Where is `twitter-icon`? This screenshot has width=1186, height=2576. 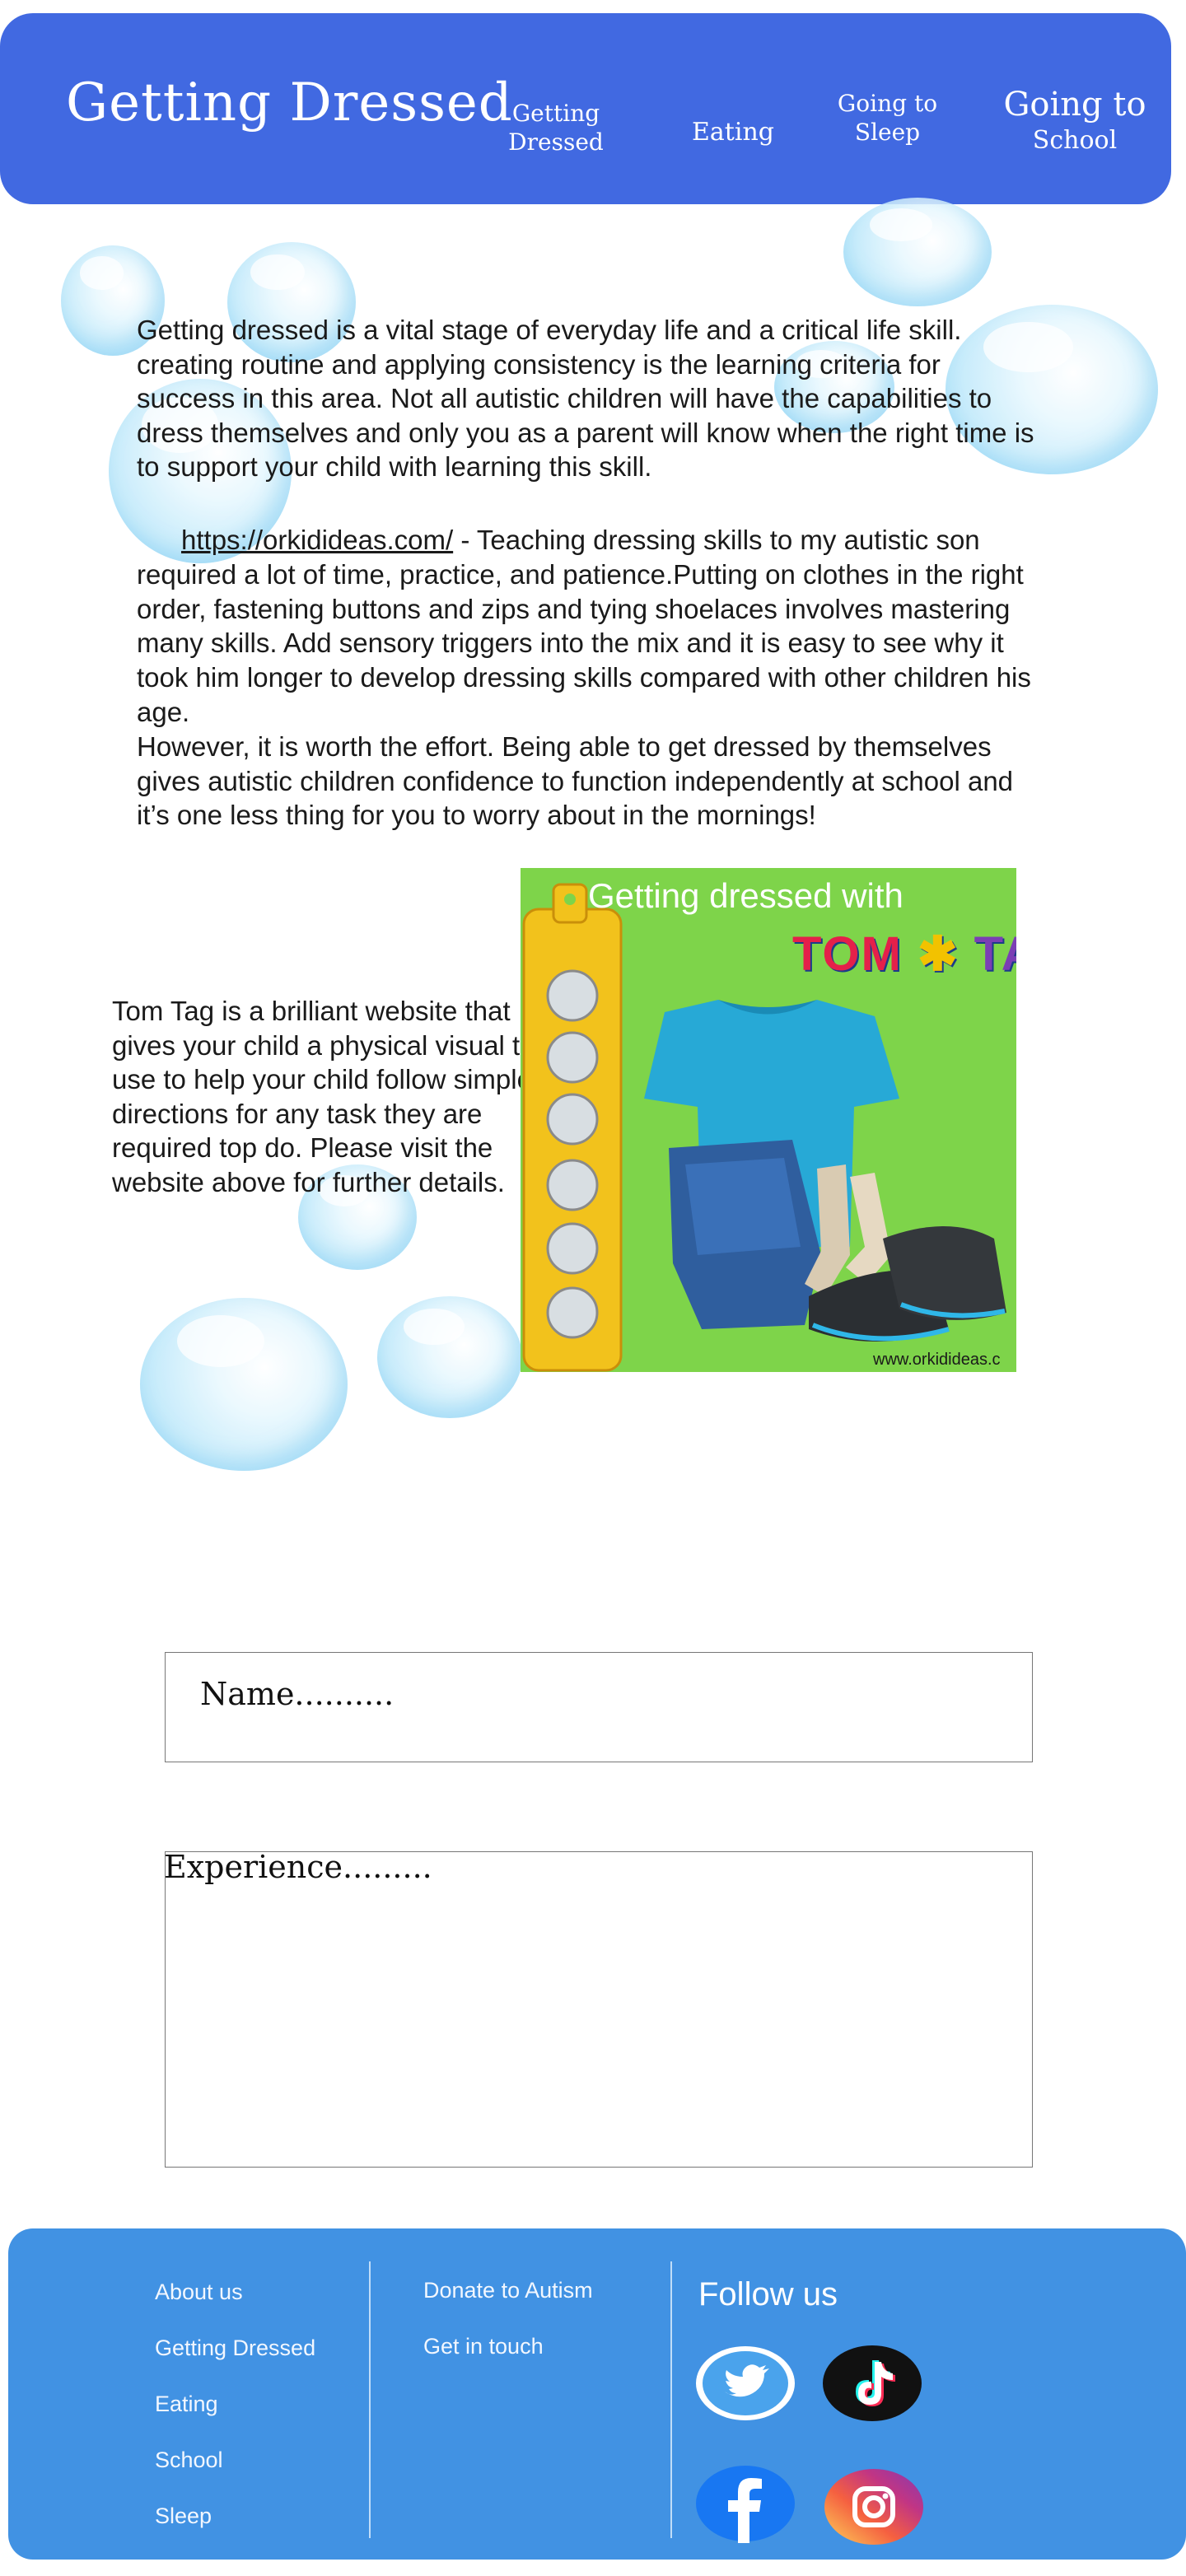
twitter-icon is located at coordinates (745, 2383).